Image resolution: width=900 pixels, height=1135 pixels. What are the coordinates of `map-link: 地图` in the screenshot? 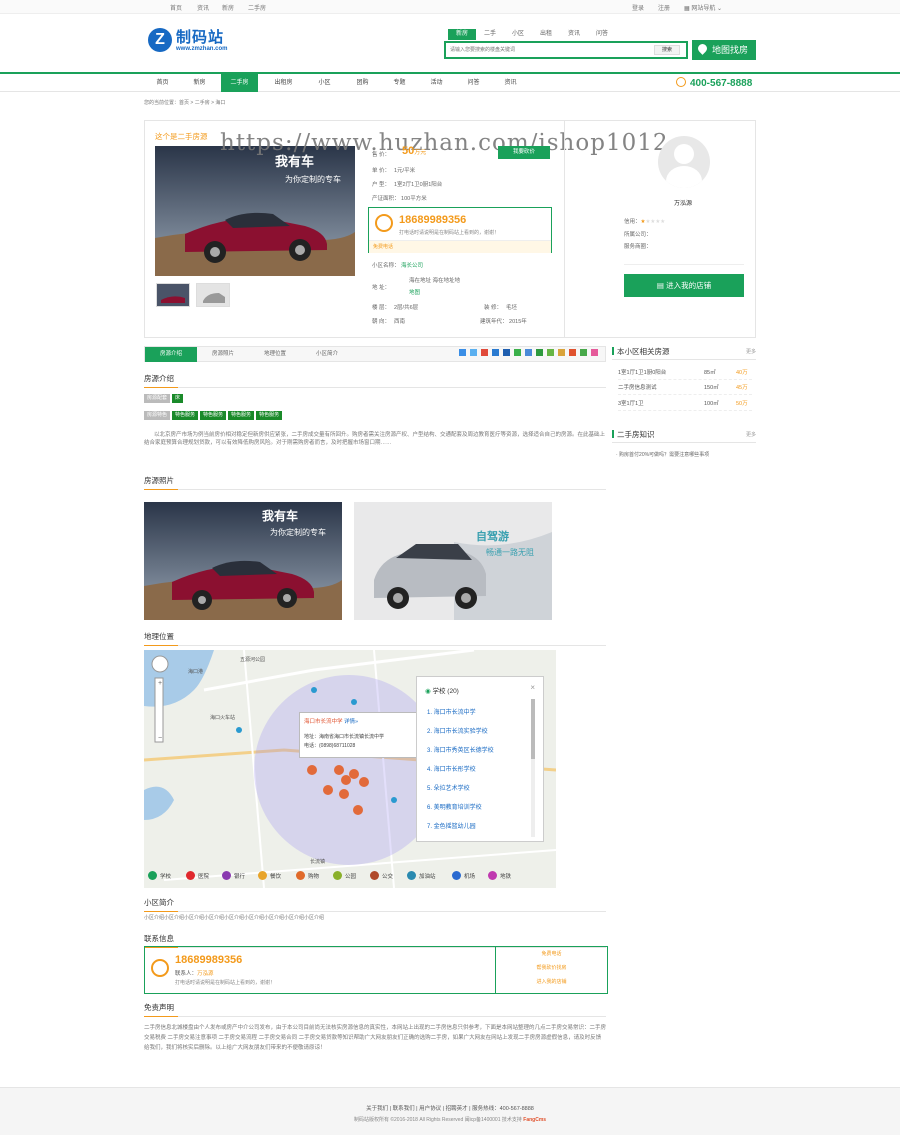 It's located at (414, 292).